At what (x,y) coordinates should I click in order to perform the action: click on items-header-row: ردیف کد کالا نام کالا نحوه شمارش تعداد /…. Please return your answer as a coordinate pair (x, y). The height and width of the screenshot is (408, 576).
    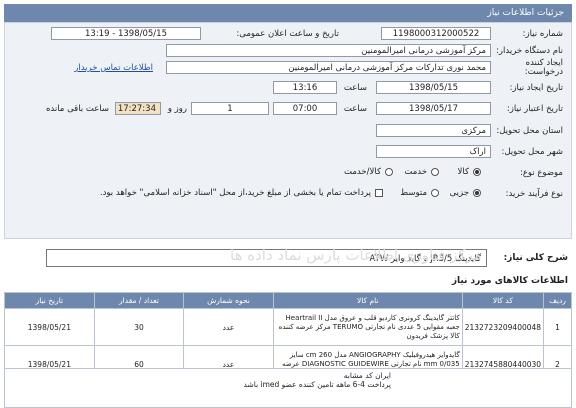
    Looking at the image, I should click on (288, 300).